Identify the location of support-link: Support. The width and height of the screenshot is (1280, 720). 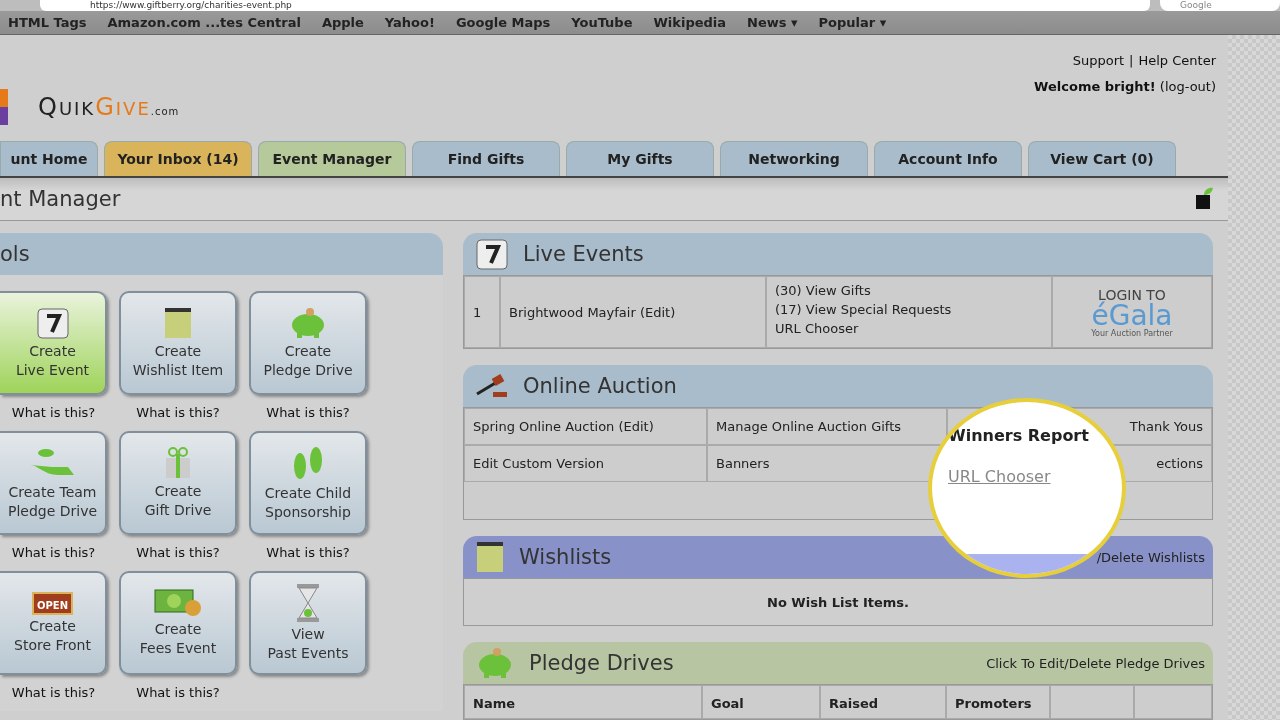
(1098, 60).